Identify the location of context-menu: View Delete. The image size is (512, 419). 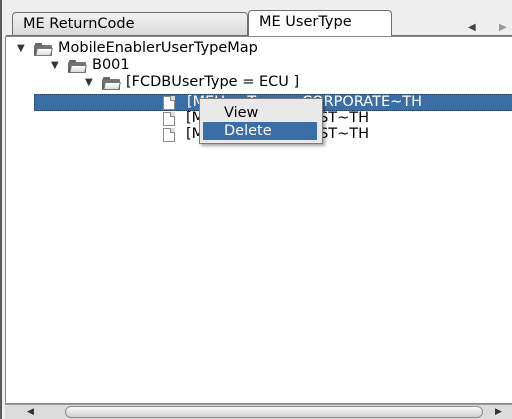
(261, 121).